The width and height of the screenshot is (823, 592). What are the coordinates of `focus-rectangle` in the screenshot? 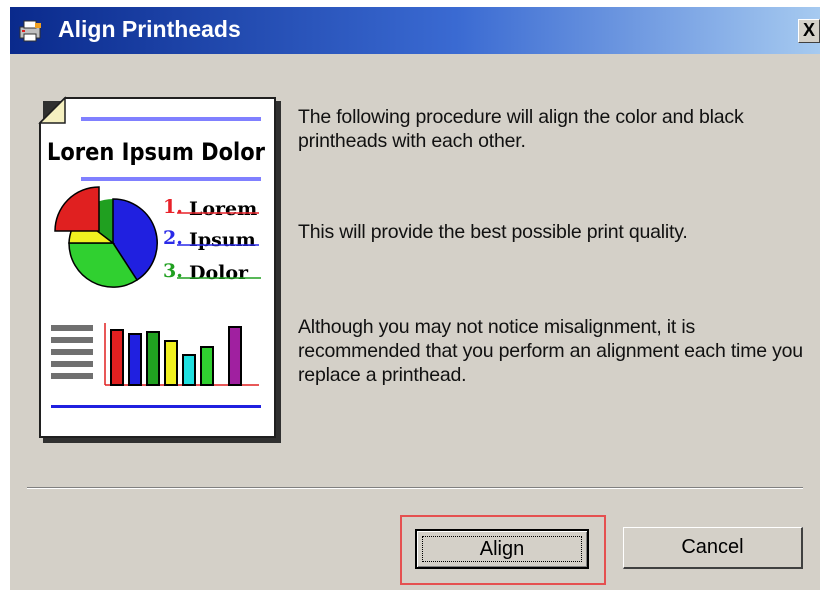 It's located at (502, 549).